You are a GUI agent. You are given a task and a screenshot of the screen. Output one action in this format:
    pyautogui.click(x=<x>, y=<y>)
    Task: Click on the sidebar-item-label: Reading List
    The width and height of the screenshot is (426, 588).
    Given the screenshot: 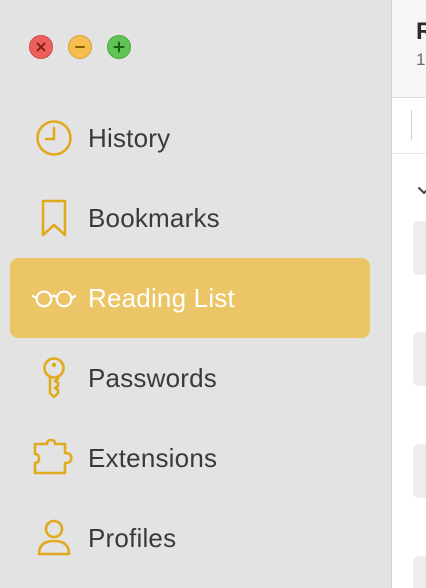 What is the action you would take?
    pyautogui.click(x=161, y=297)
    